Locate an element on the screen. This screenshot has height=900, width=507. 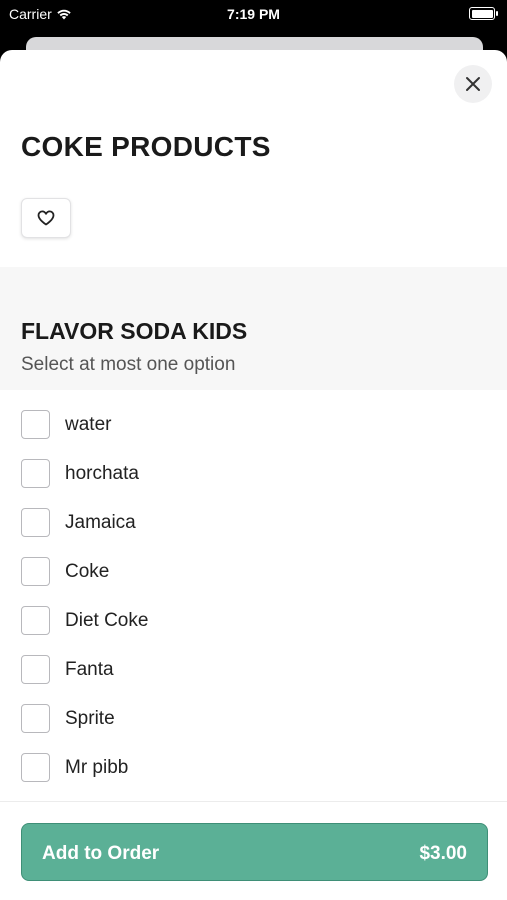
section-subtitle: Select at most one option is located at coordinates (128, 364).